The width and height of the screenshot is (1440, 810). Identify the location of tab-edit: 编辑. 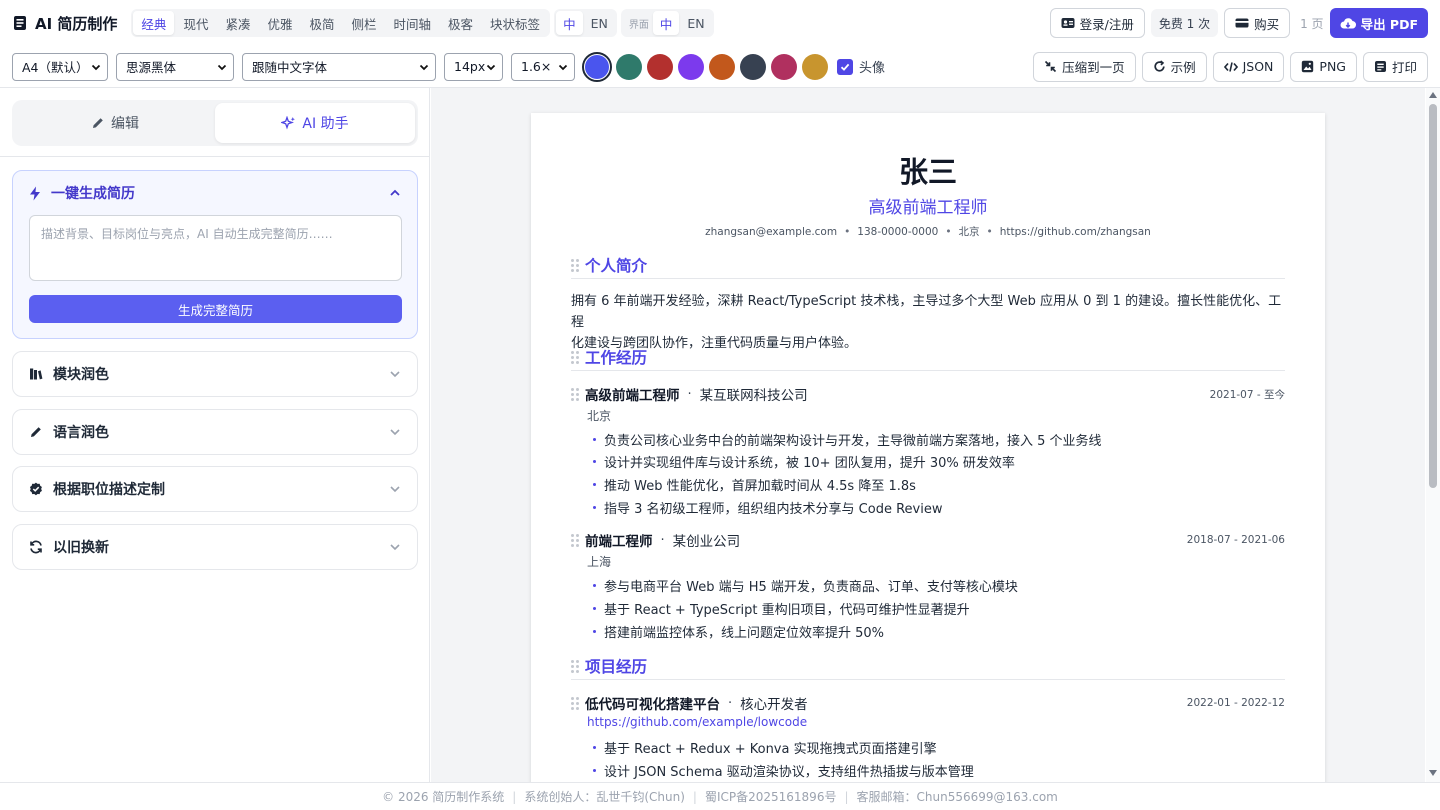
(115, 123).